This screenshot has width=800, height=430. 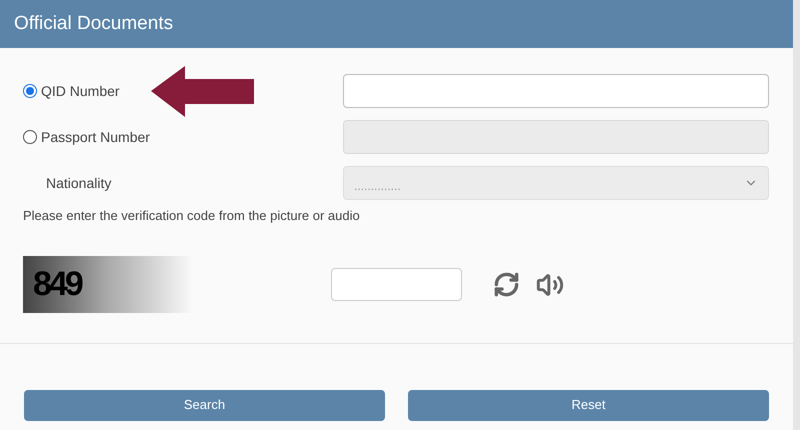 I want to click on header-title: Official Documents, so click(x=94, y=24).